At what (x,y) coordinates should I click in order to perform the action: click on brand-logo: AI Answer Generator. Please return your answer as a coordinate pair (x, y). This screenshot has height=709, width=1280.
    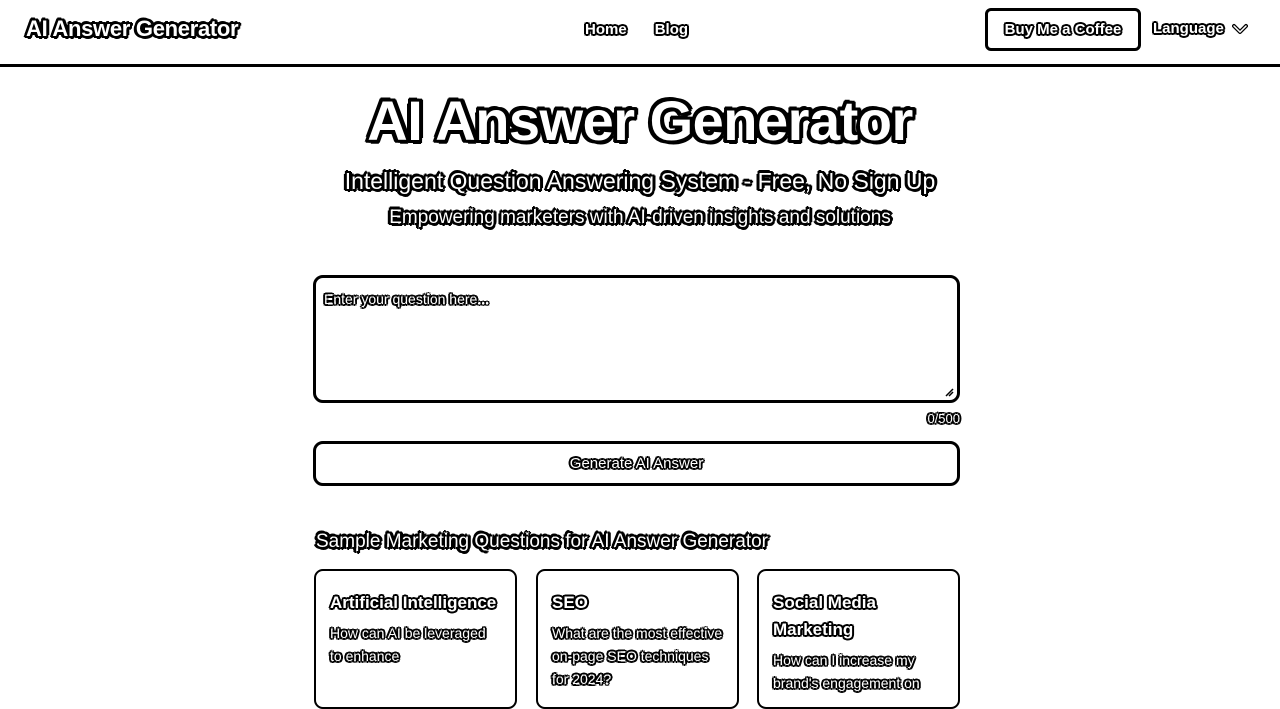
    Looking at the image, I should click on (132, 29).